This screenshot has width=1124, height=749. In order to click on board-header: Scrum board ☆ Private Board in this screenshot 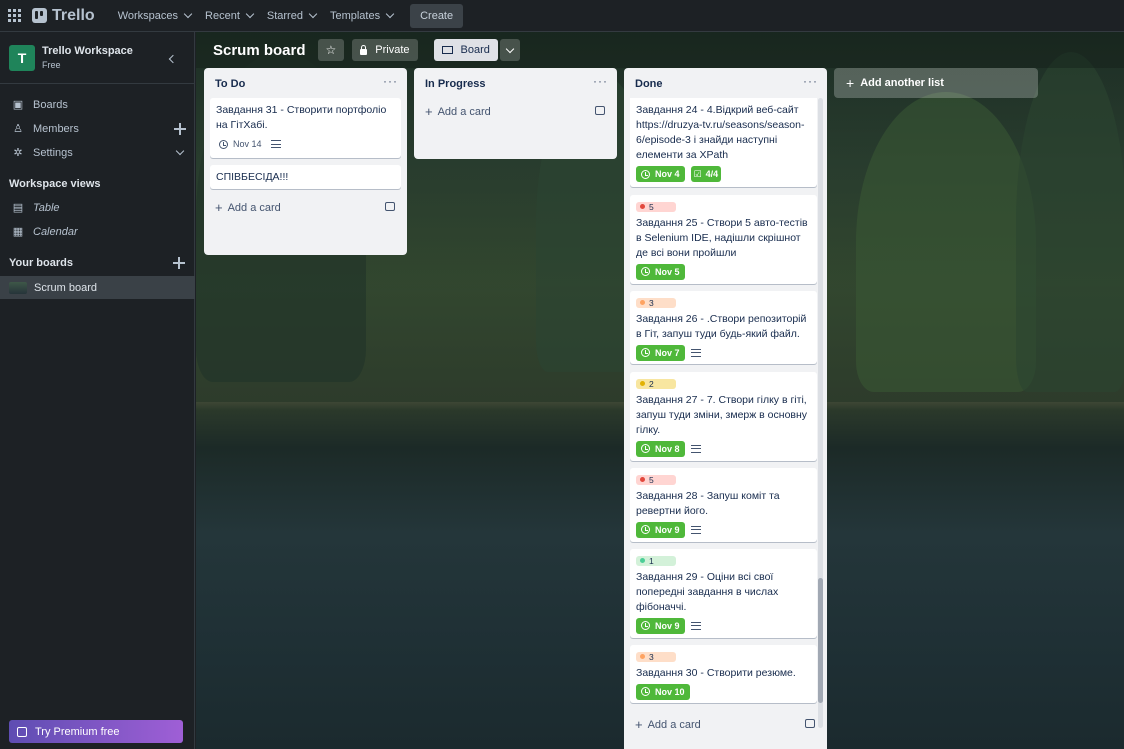, I will do `click(660, 50)`.